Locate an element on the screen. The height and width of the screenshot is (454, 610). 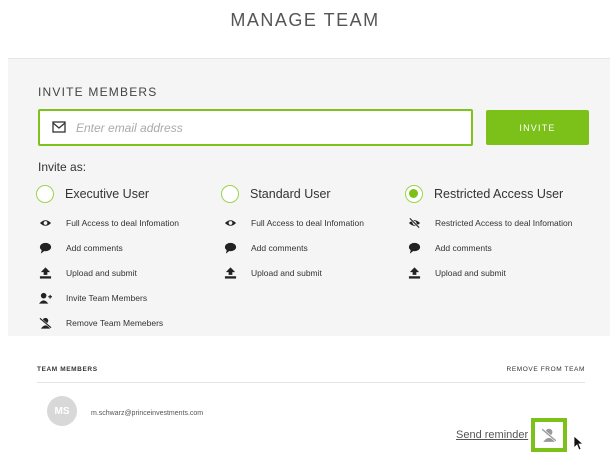
mail-icon is located at coordinates (59, 127).